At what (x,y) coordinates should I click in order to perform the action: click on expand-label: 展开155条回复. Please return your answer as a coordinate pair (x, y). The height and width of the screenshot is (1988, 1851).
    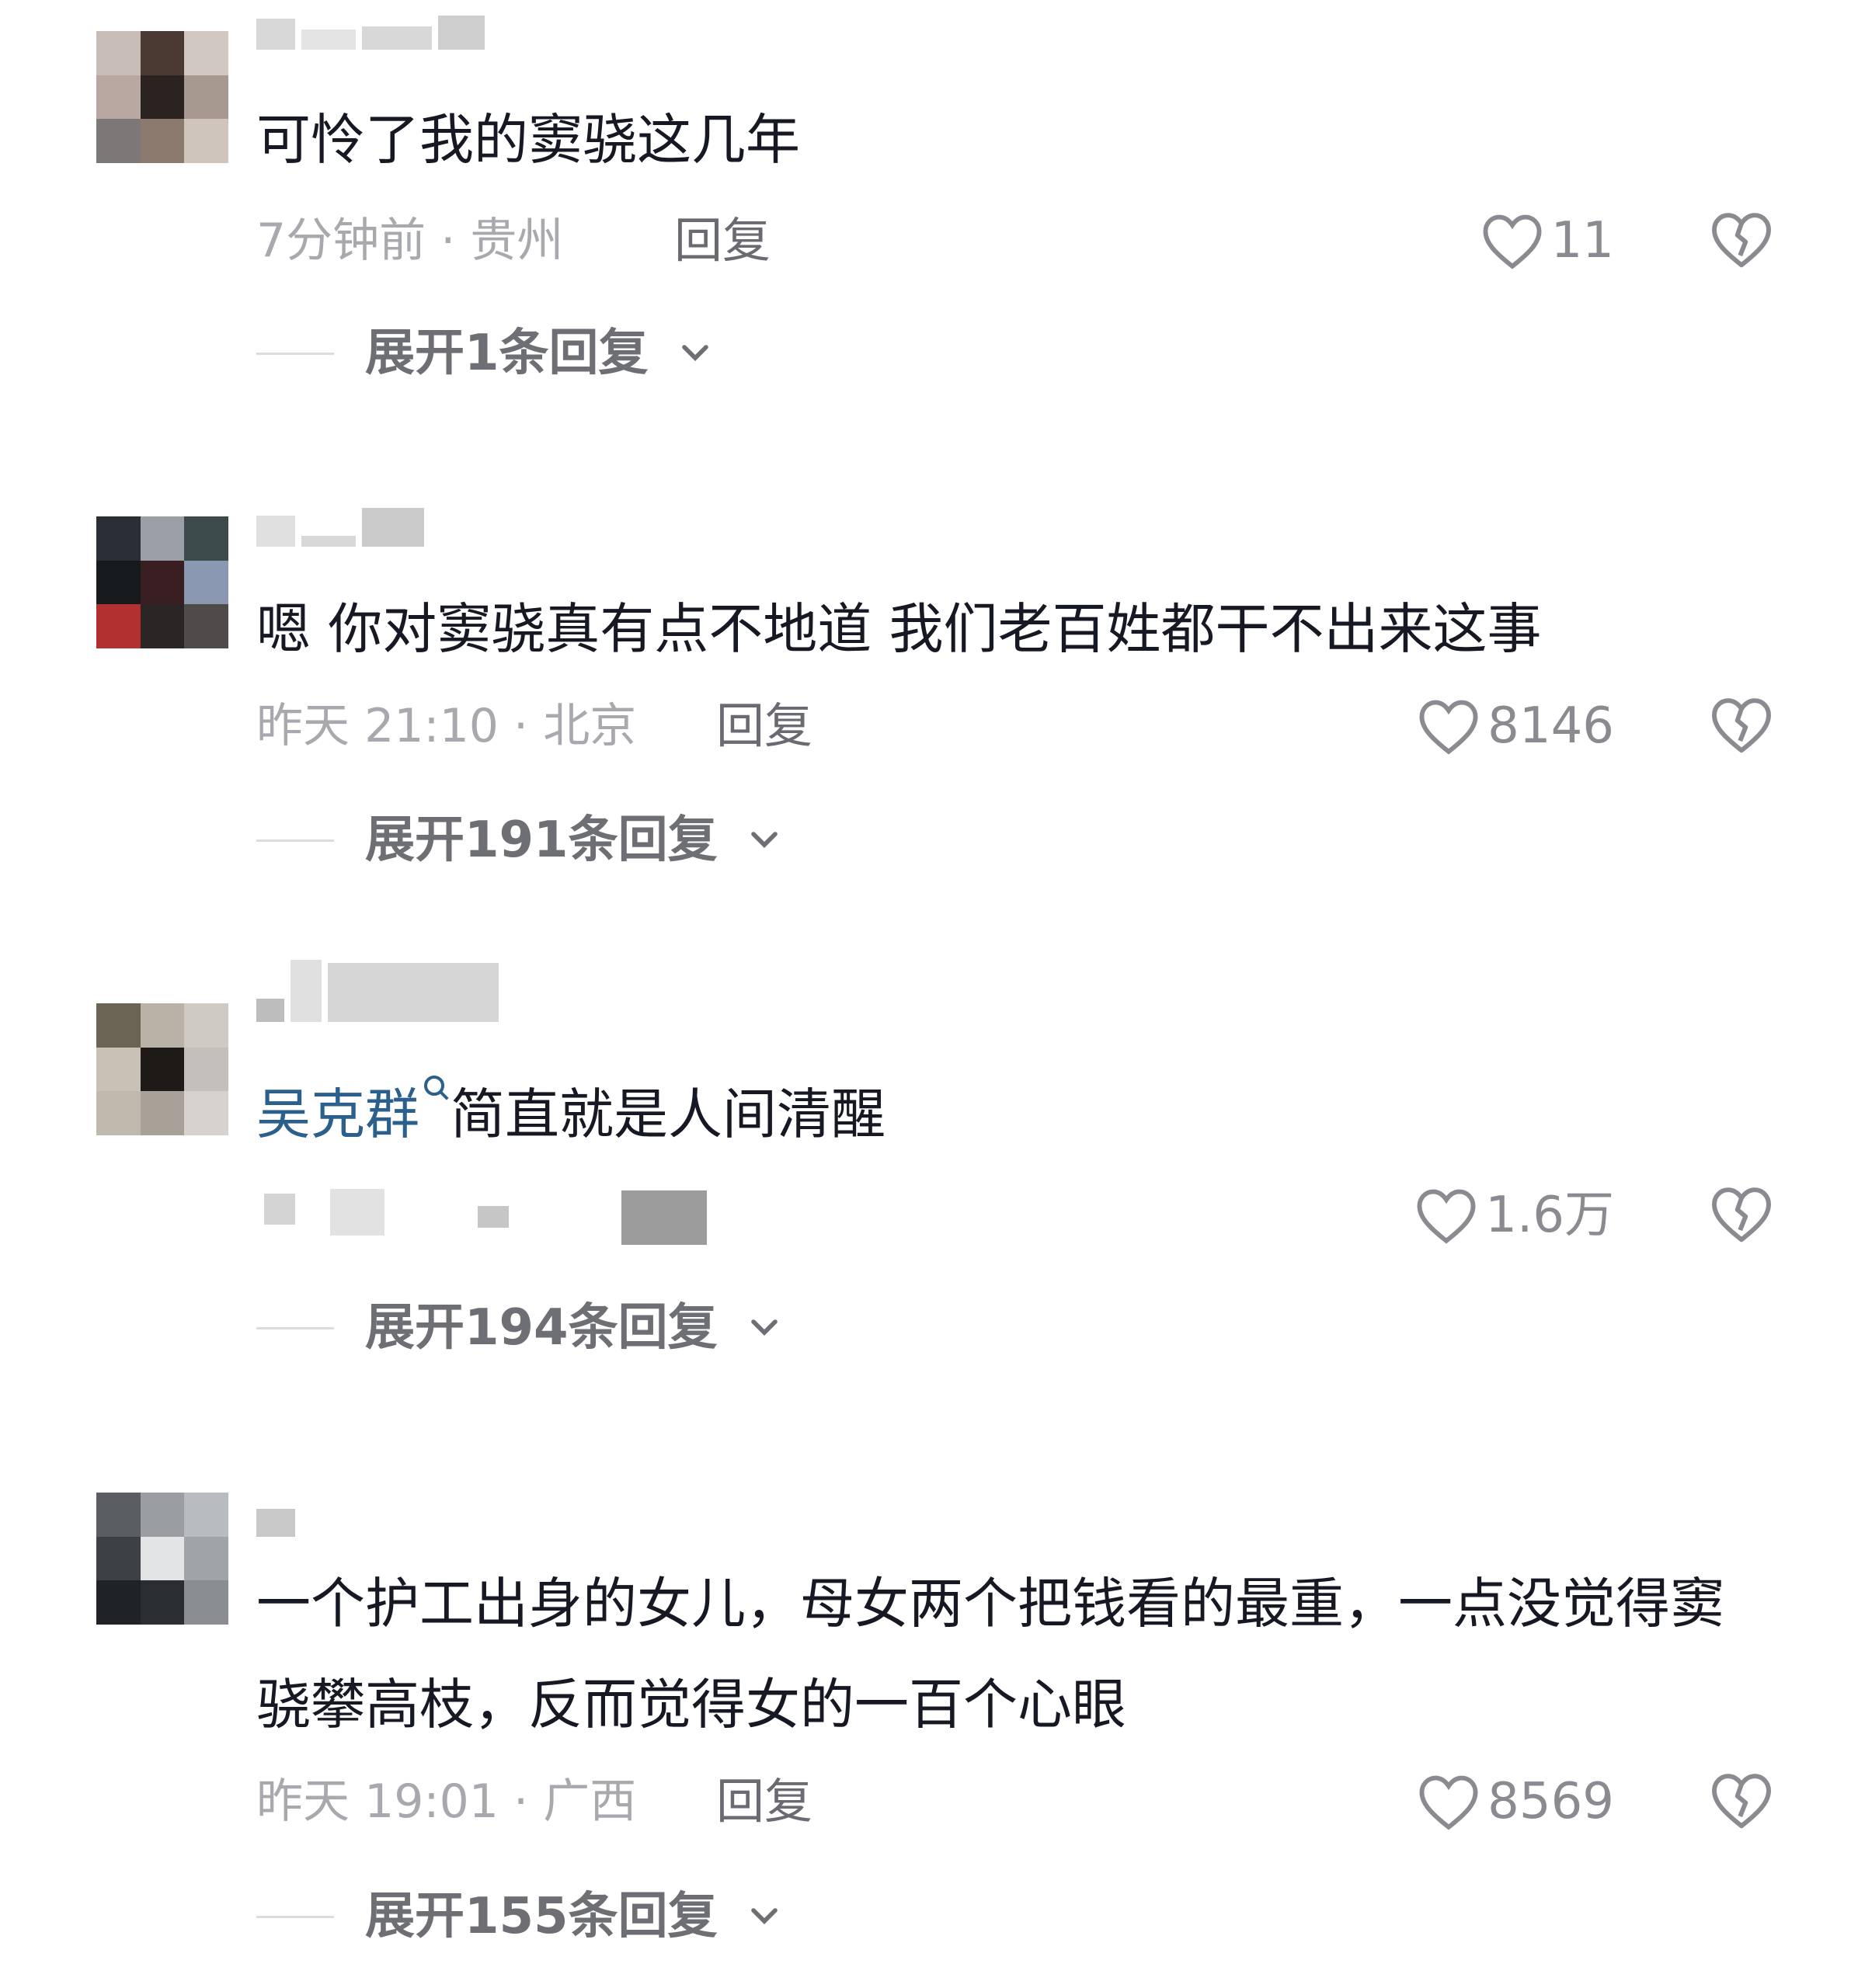
    Looking at the image, I should click on (541, 1917).